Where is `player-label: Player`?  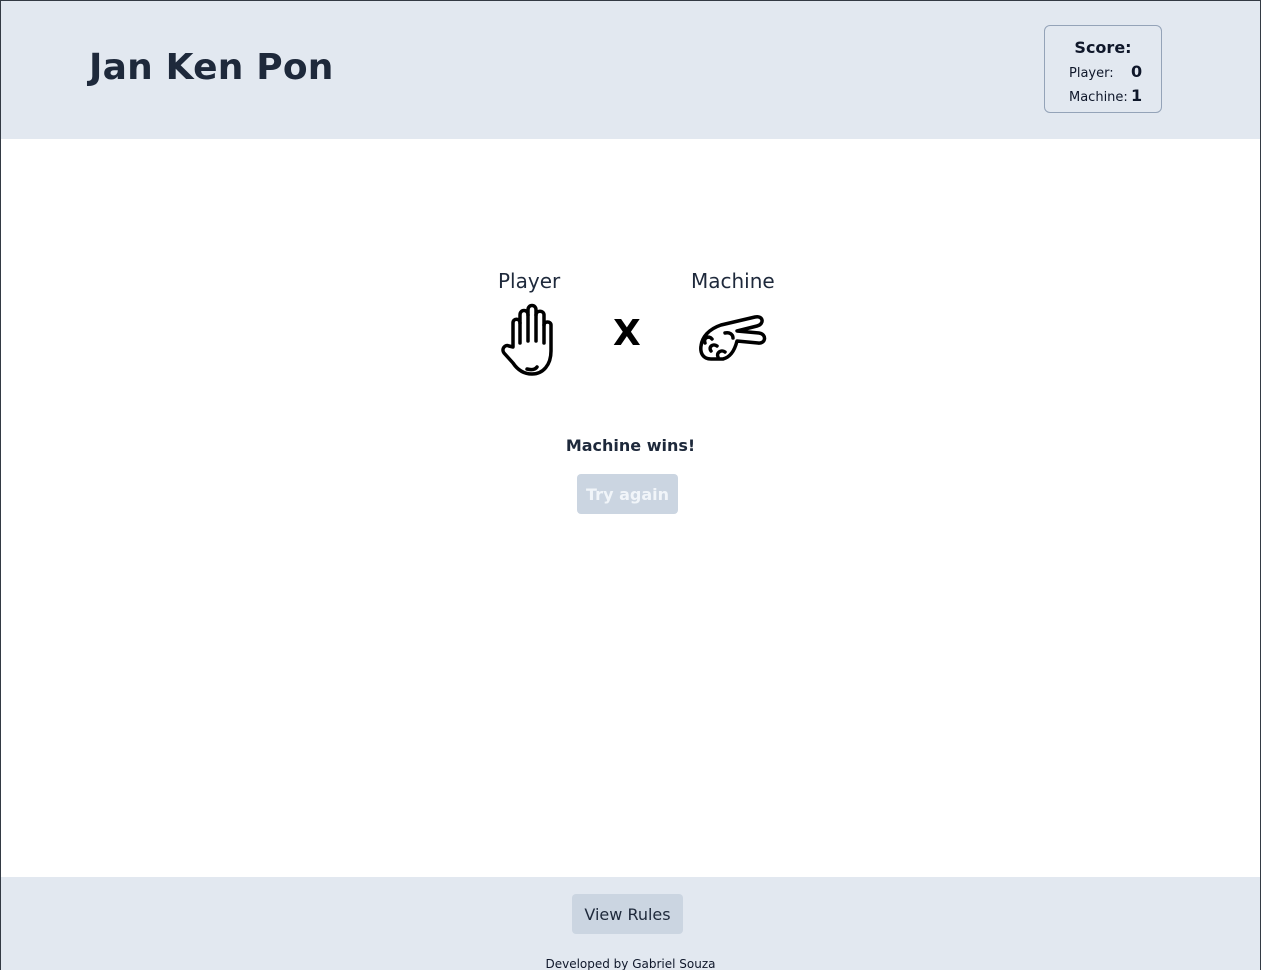 player-label: Player is located at coordinates (529, 281).